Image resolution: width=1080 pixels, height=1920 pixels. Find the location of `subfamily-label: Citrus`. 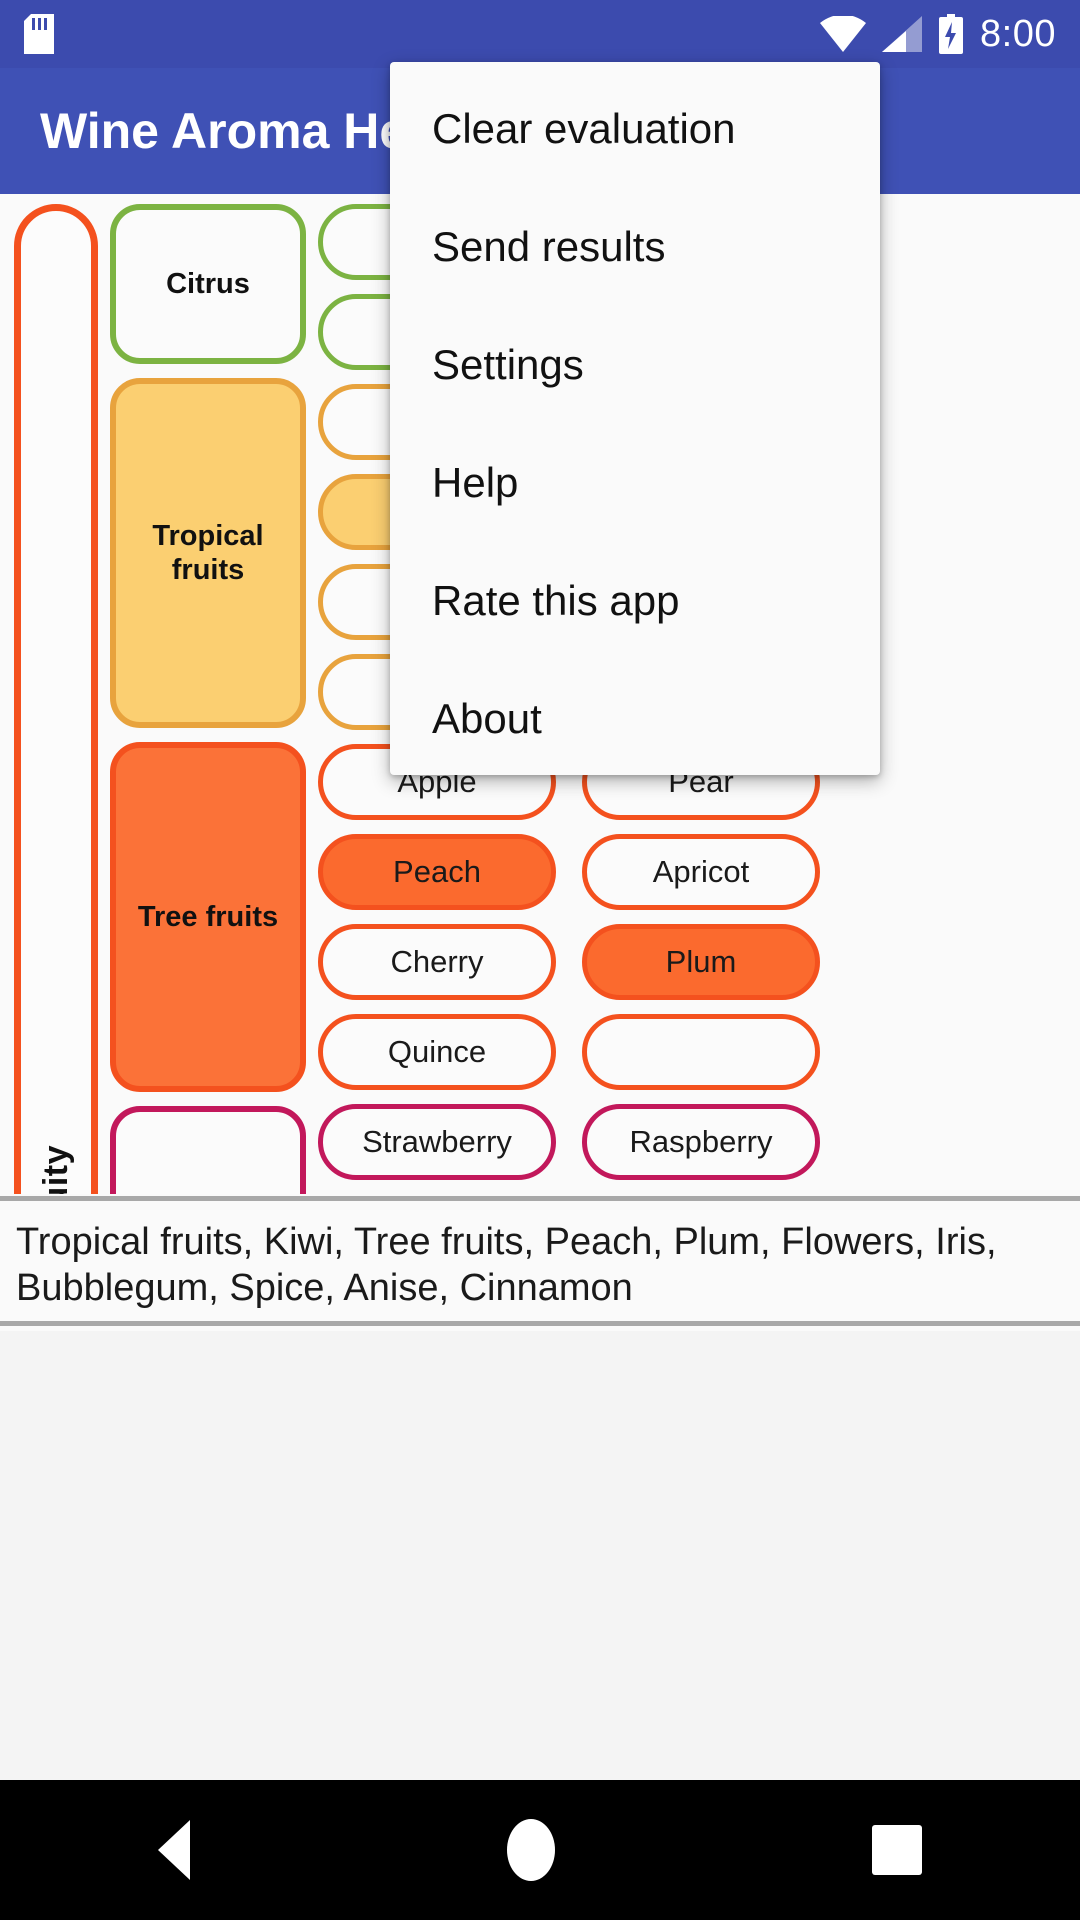

subfamily-label: Citrus is located at coordinates (208, 283).